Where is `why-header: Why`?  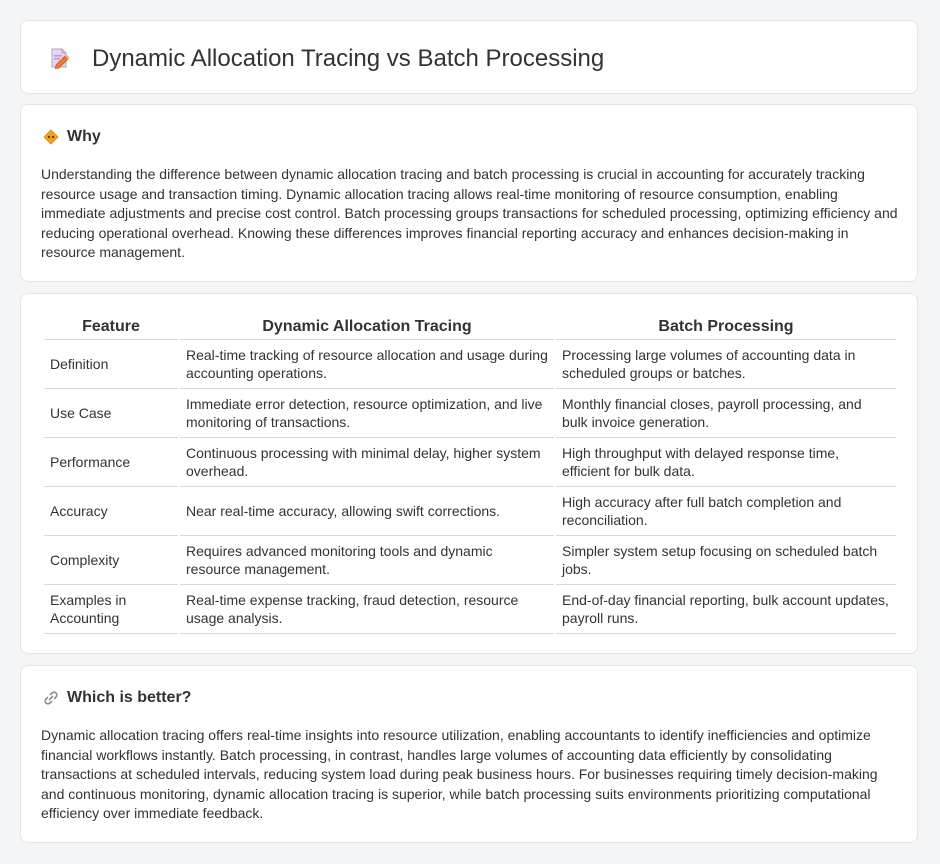 why-header: Why is located at coordinates (72, 137).